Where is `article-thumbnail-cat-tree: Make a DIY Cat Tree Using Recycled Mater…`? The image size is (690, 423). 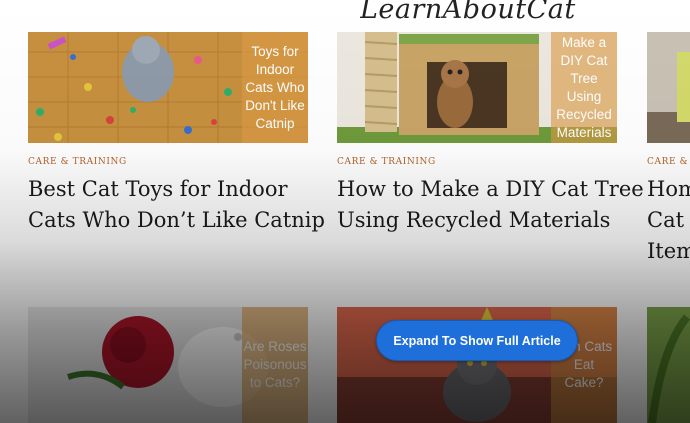 article-thumbnail-cat-tree: Make a DIY Cat Tree Using Recycled Mater… is located at coordinates (477, 87).